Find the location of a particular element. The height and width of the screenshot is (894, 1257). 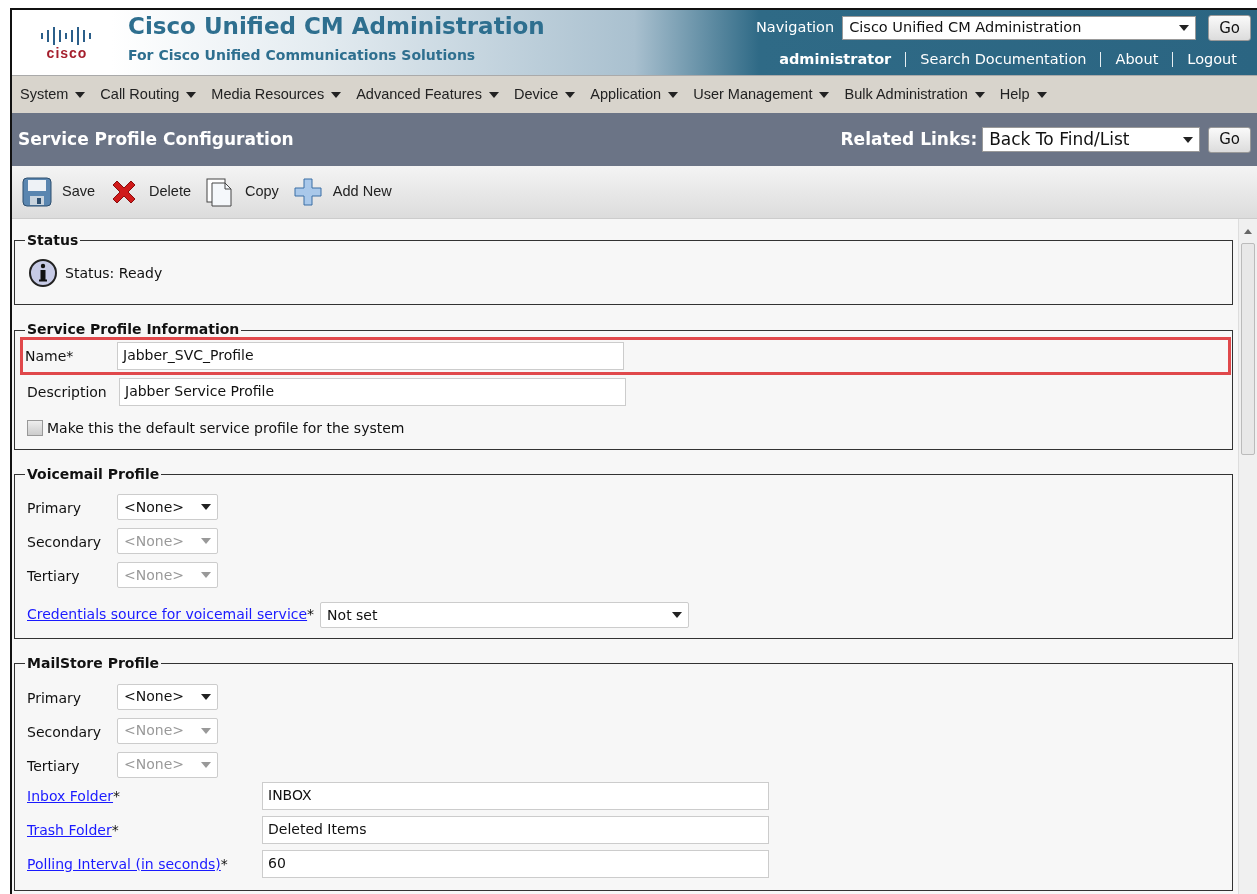

status-text: Status: Ready is located at coordinates (114, 273).